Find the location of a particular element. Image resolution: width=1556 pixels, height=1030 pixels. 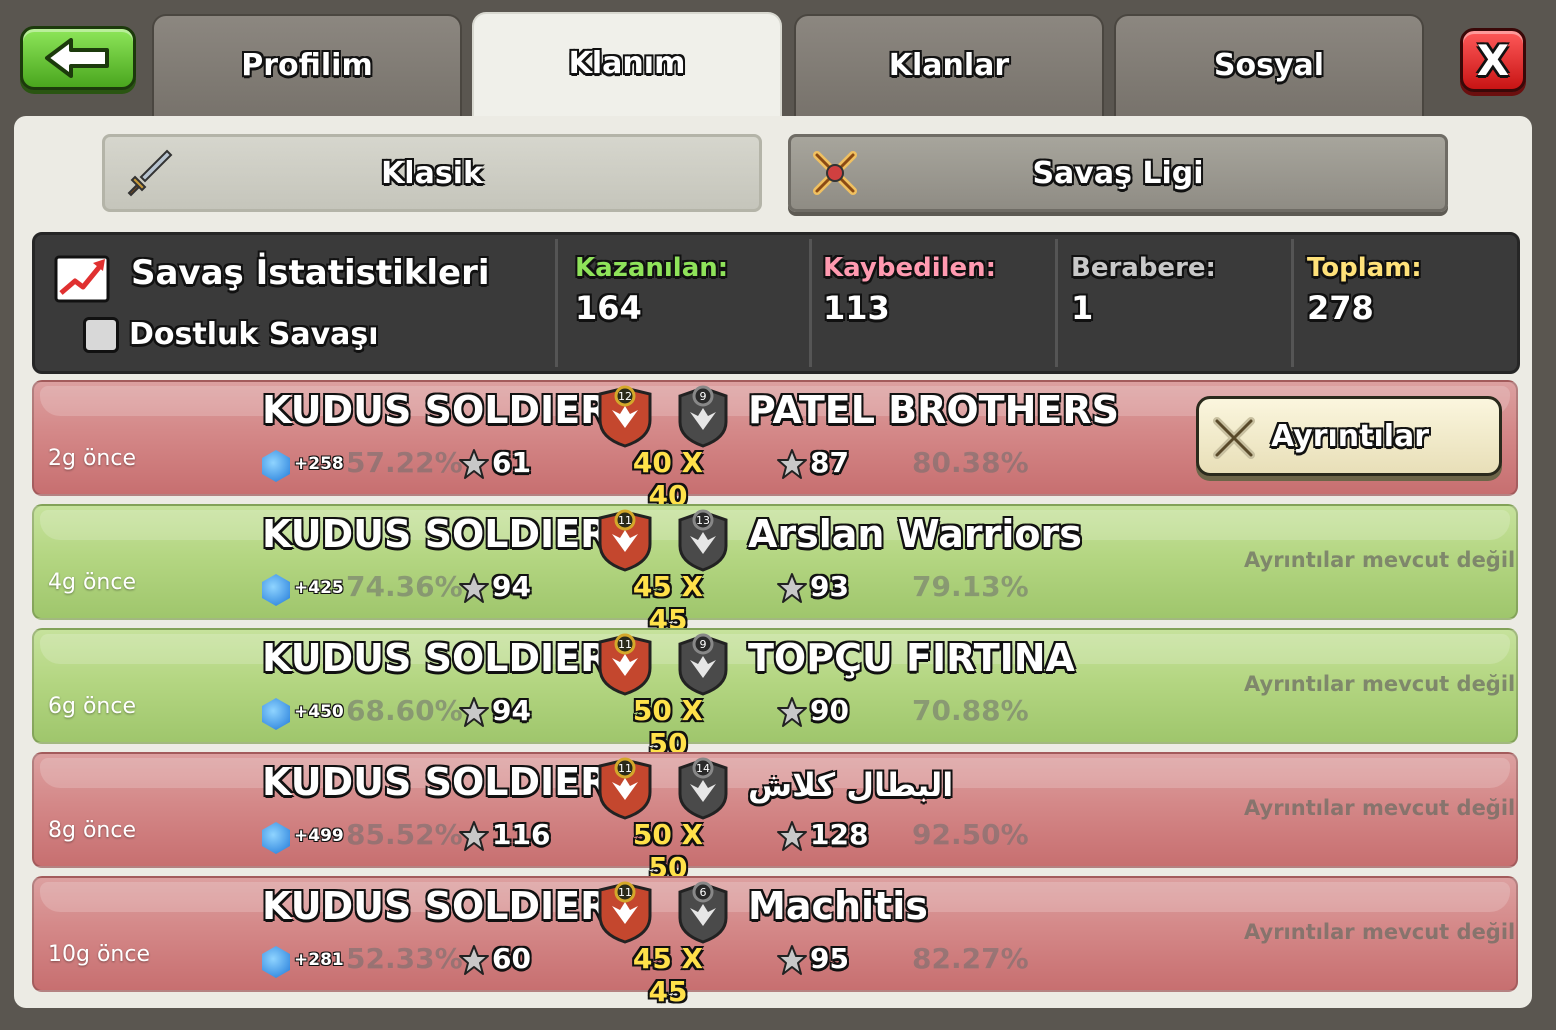

tab-war-league: Savaş Ligi is located at coordinates (1118, 173).